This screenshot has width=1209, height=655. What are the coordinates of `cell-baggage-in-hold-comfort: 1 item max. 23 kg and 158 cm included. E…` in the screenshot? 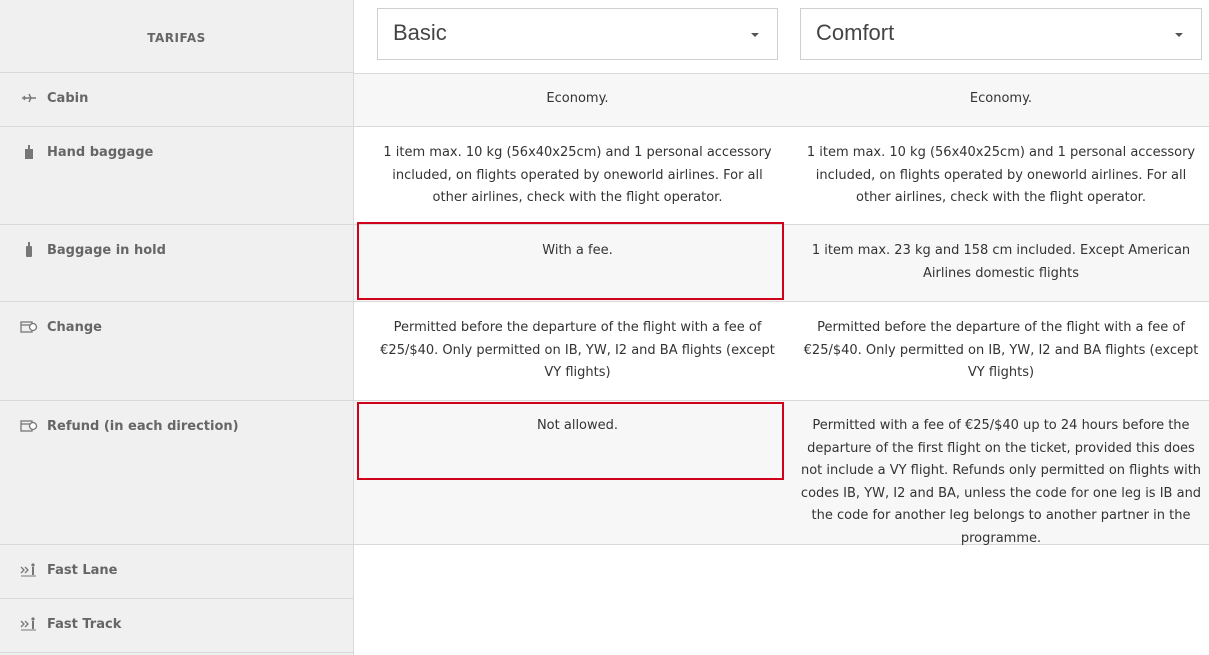 It's located at (1001, 262).